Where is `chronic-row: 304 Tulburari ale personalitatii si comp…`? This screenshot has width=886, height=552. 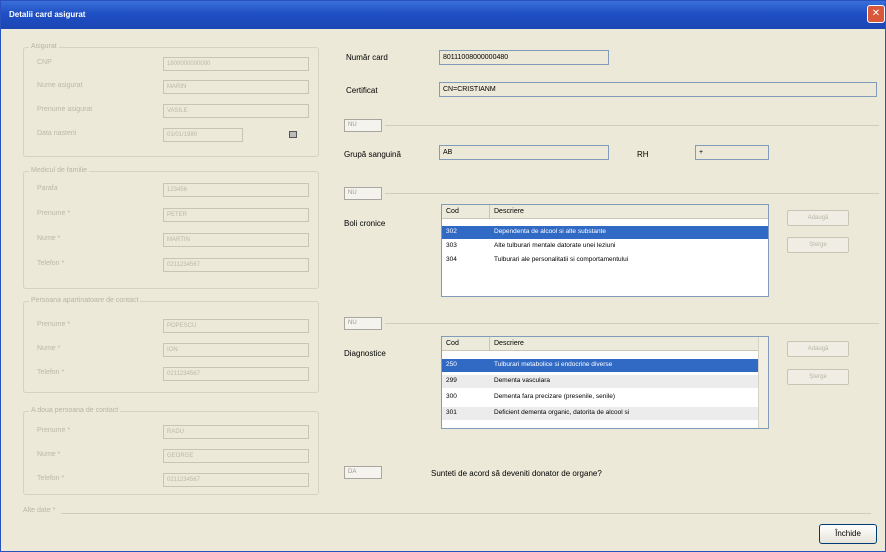
chronic-row: 304 Tulburari ale personalitatii si comp… is located at coordinates (605, 260).